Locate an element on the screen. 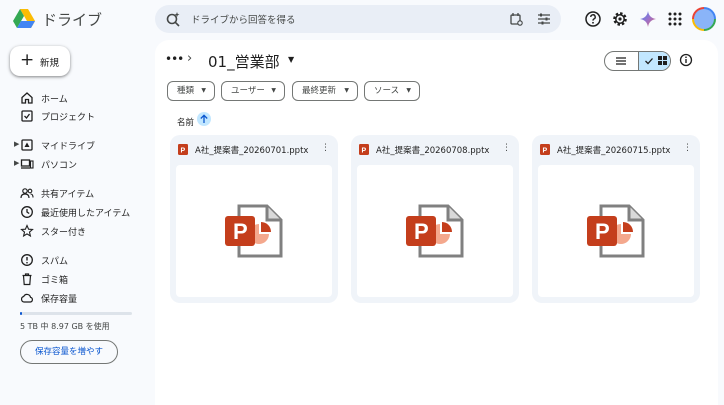 Image resolution: width=724 pixels, height=405 pixels. file-name: A社_提案書_20260701.pptx is located at coordinates (252, 151).